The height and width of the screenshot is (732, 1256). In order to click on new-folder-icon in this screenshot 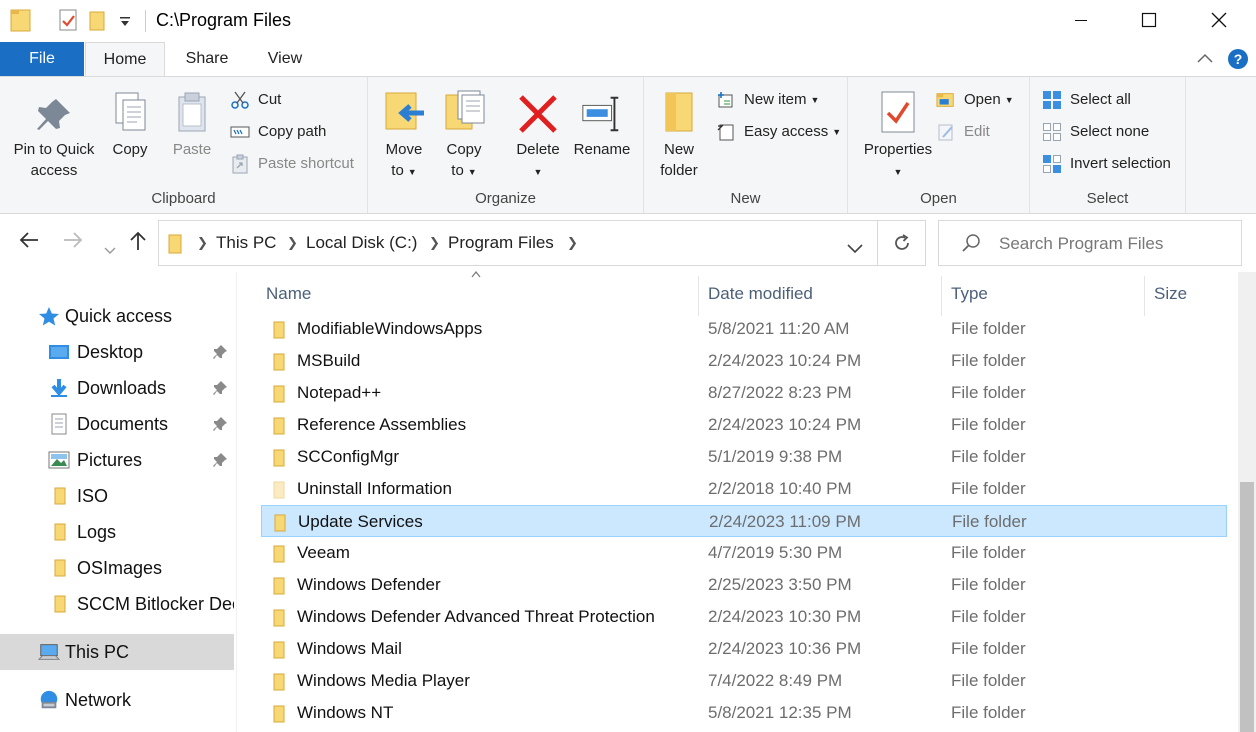, I will do `click(97, 22)`.